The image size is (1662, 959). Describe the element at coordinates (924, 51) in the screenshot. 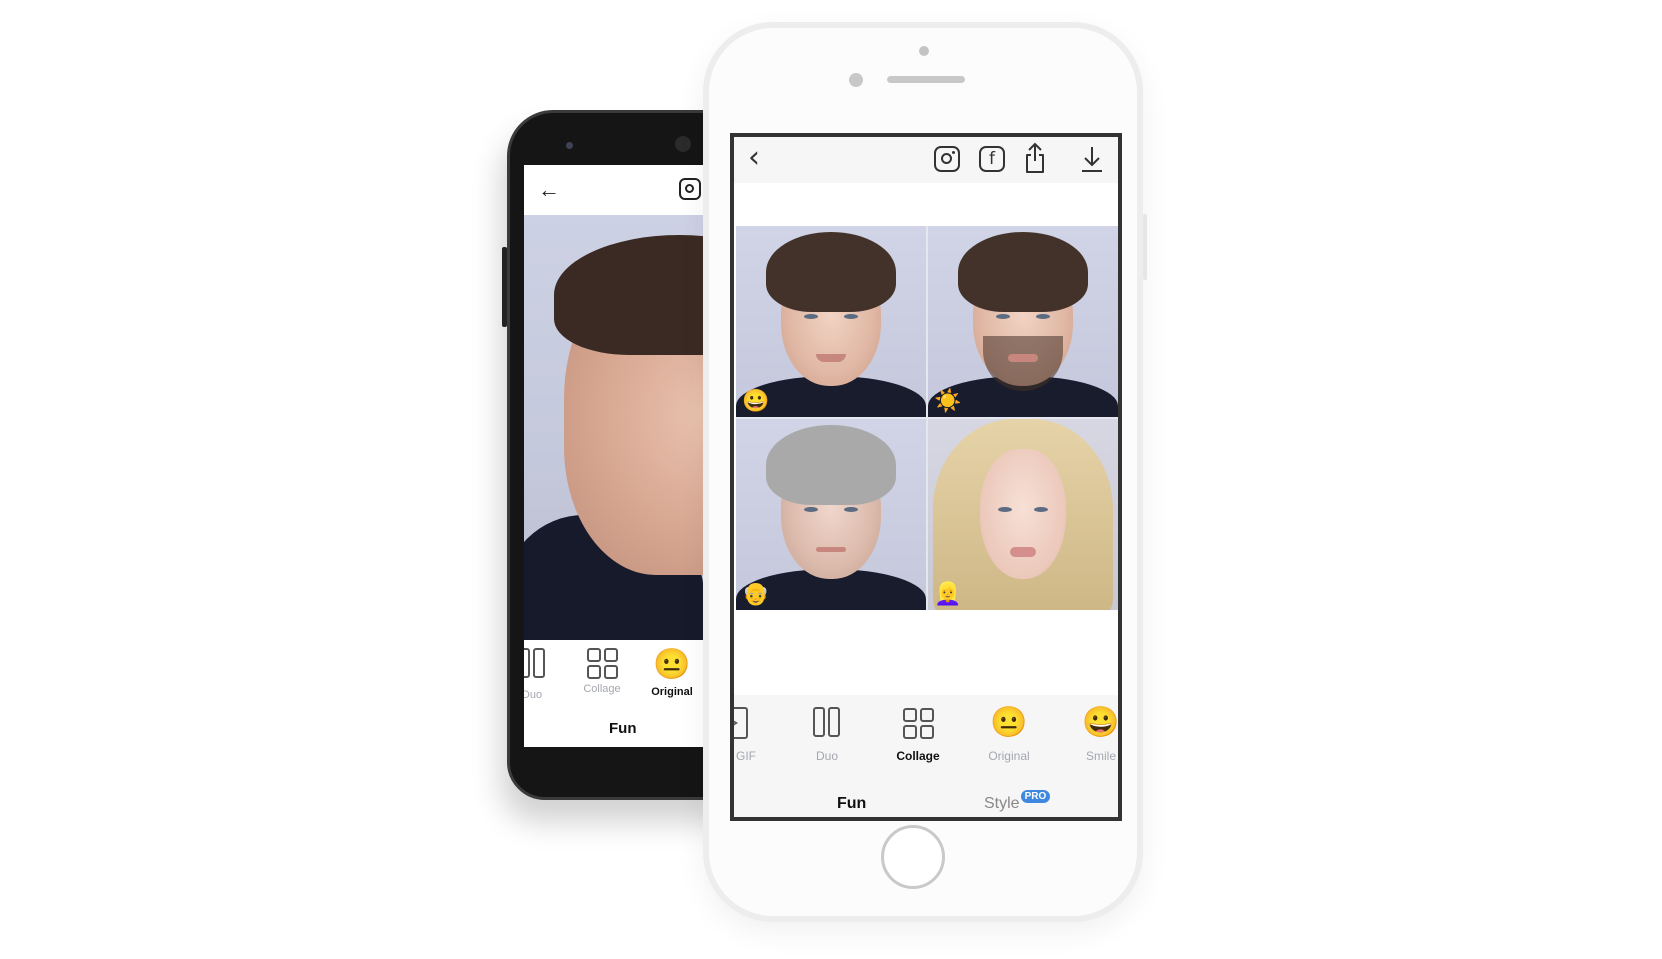

I see `proximity-sensor` at that location.